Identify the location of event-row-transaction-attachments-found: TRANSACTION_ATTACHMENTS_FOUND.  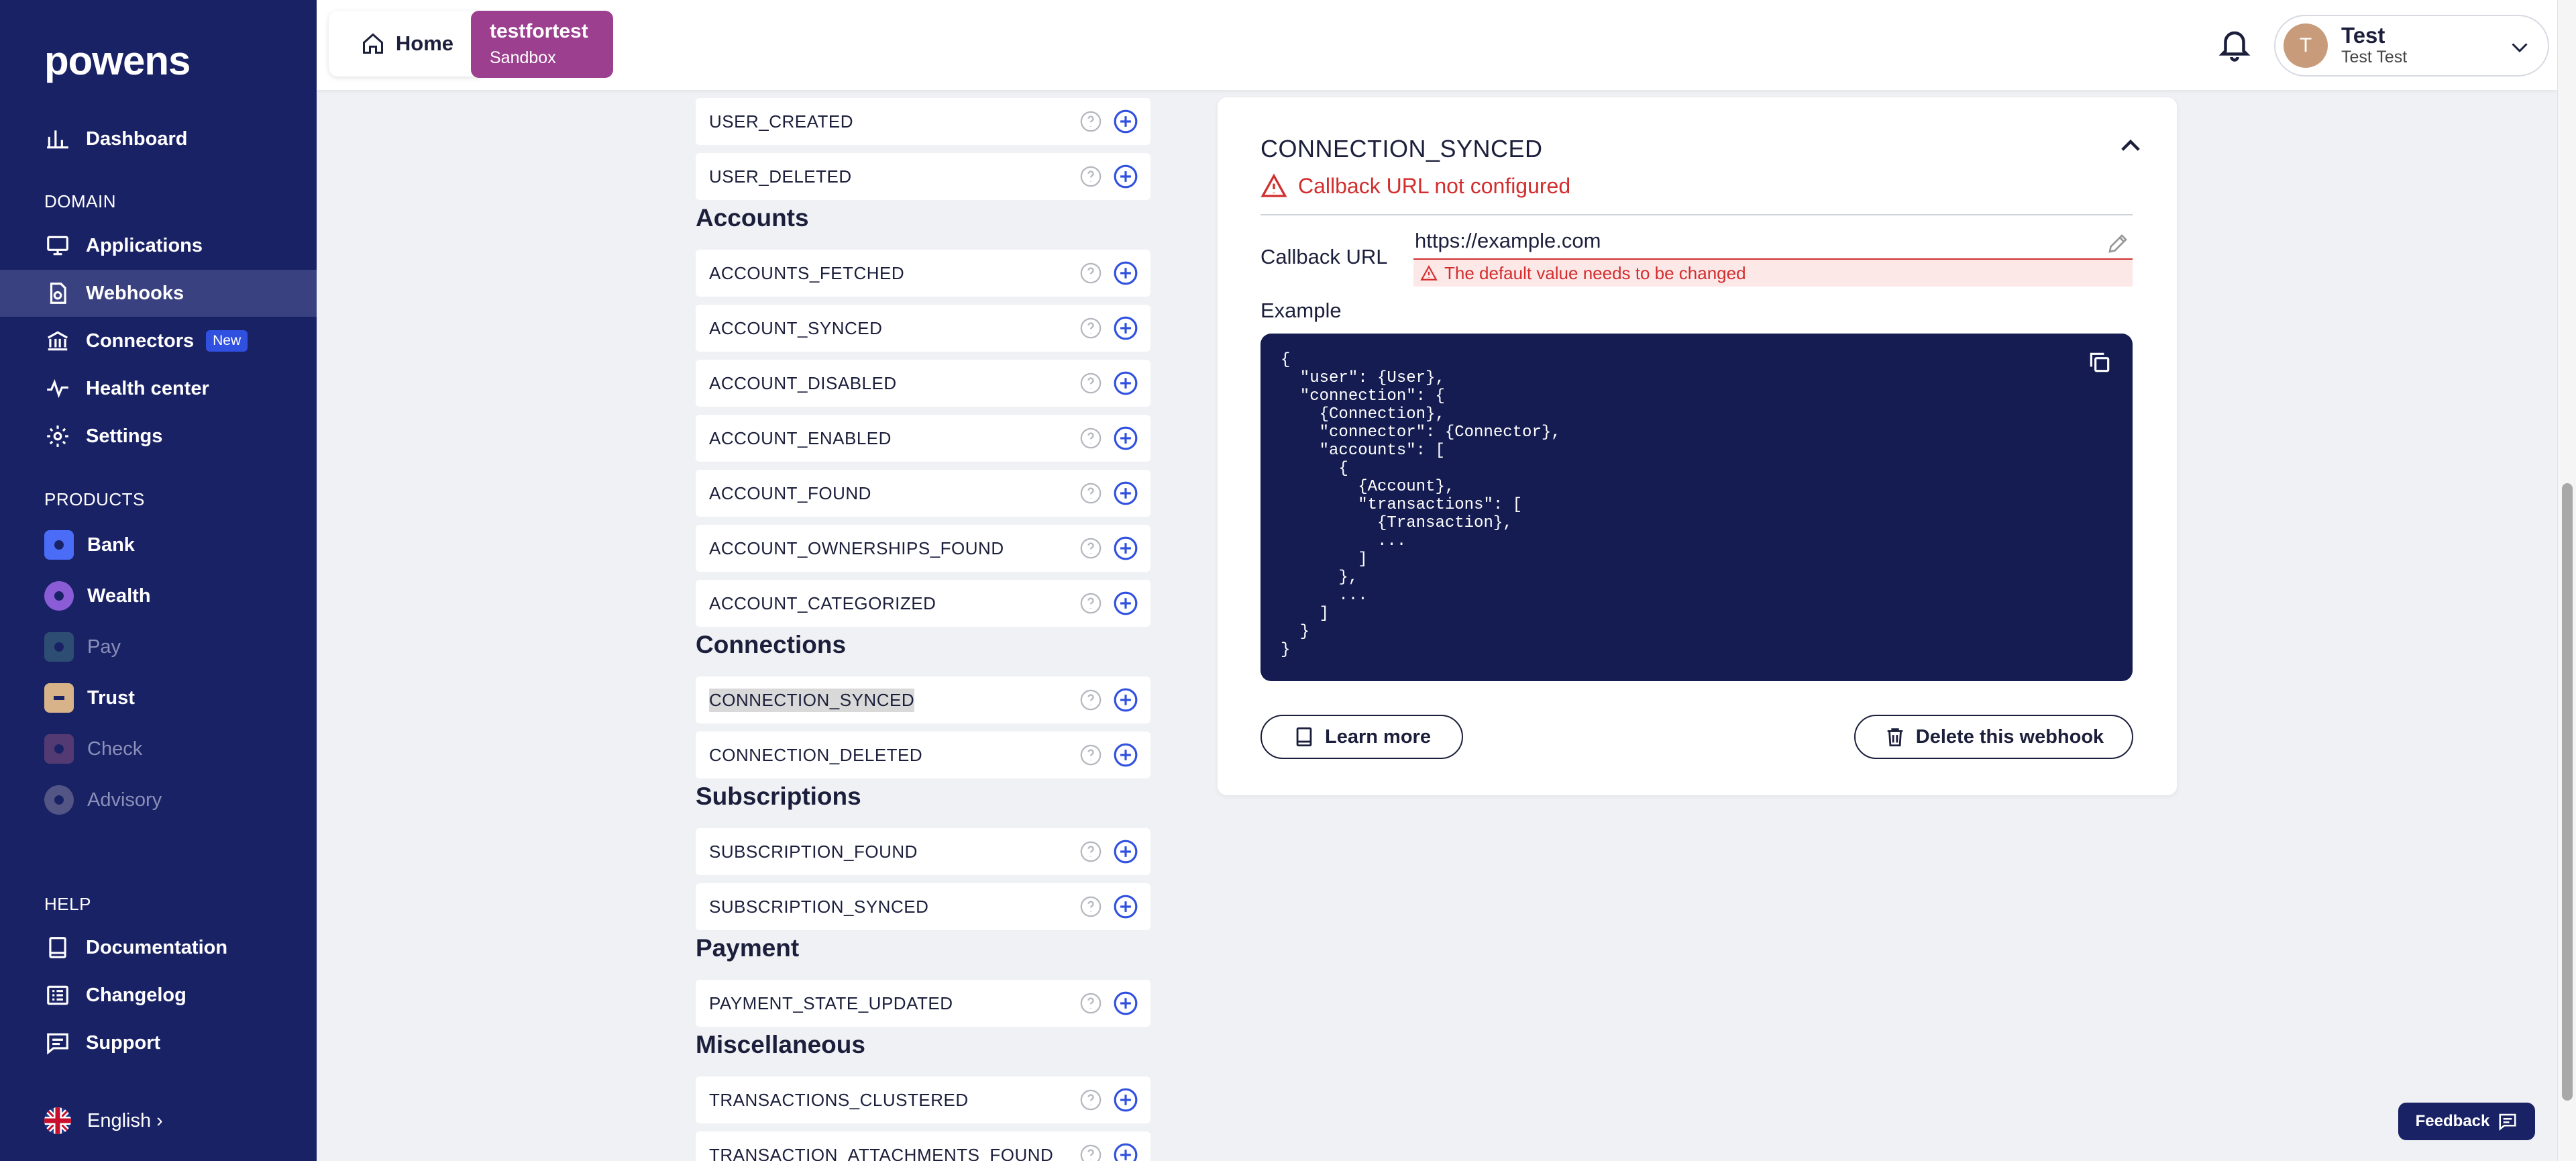
(923, 1146).